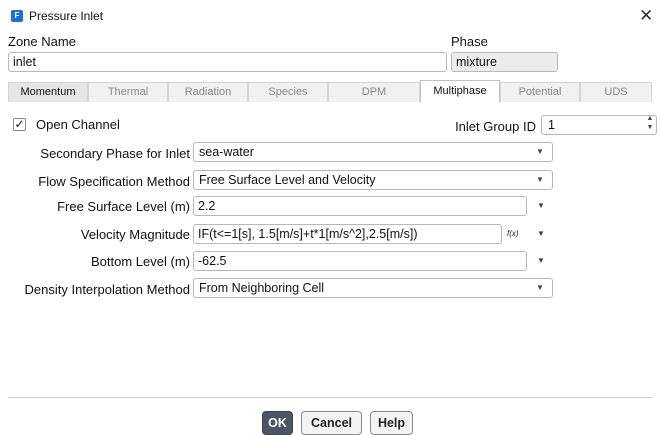 The height and width of the screenshot is (435, 660). I want to click on window-title: Pressure Inlet, so click(66, 16).